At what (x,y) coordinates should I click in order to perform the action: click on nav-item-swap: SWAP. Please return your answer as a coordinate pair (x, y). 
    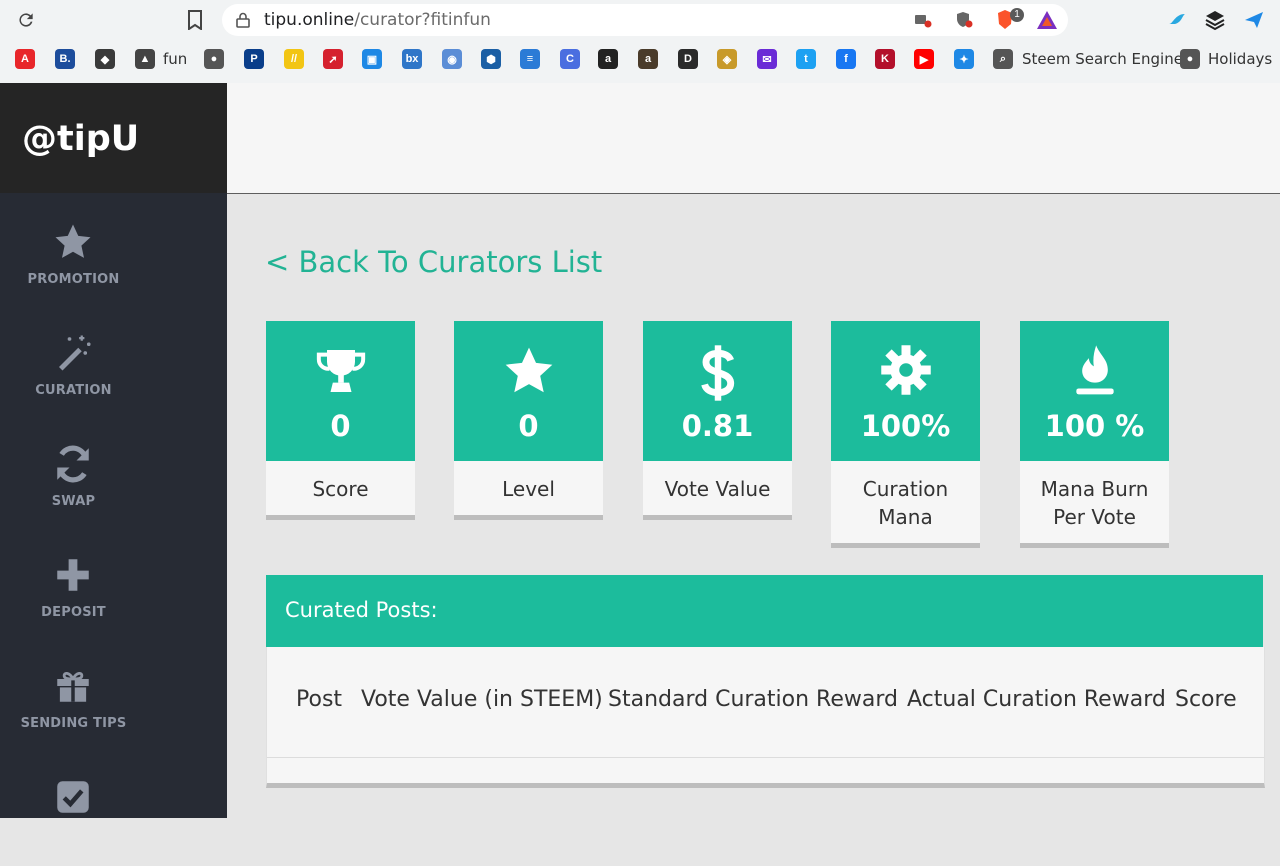
    Looking at the image, I should click on (73, 478).